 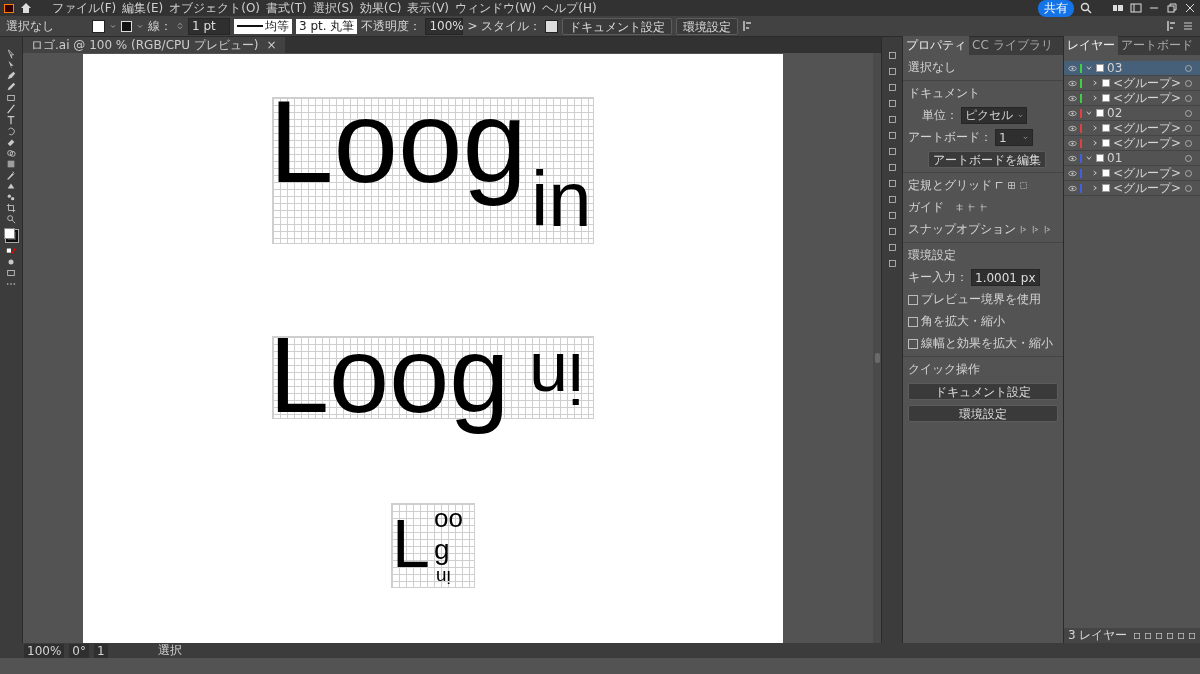 I want to click on snap-pixel-icon, so click(x=1047, y=229).